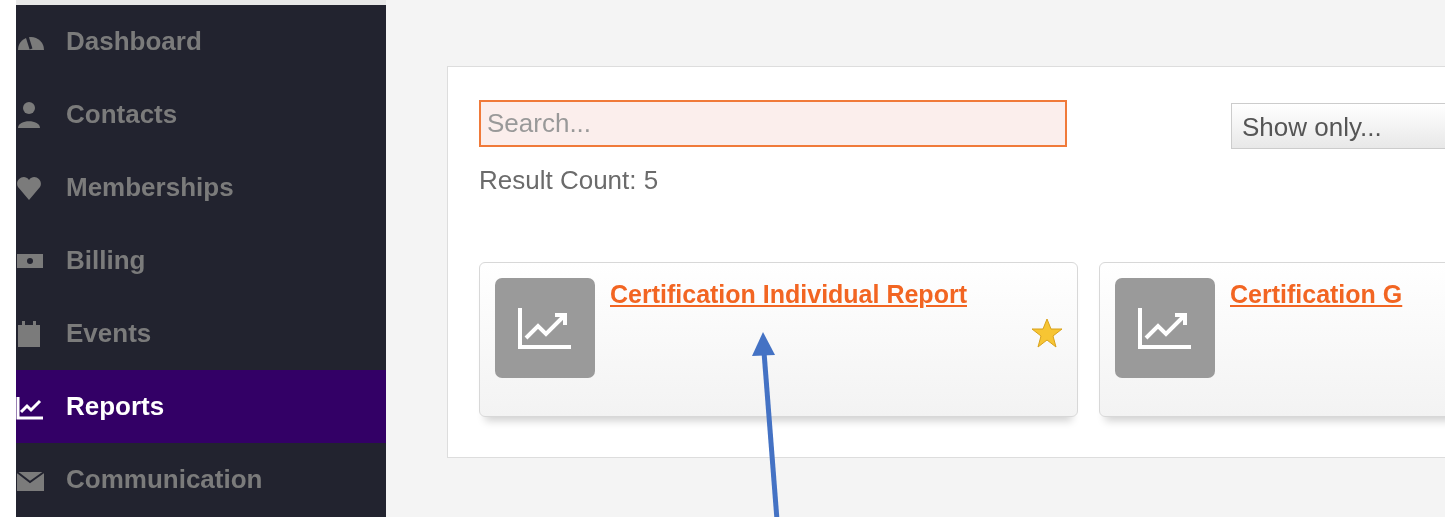  Describe the element at coordinates (201, 41) in the screenshot. I see `sidebar-item: Dashboard` at that location.